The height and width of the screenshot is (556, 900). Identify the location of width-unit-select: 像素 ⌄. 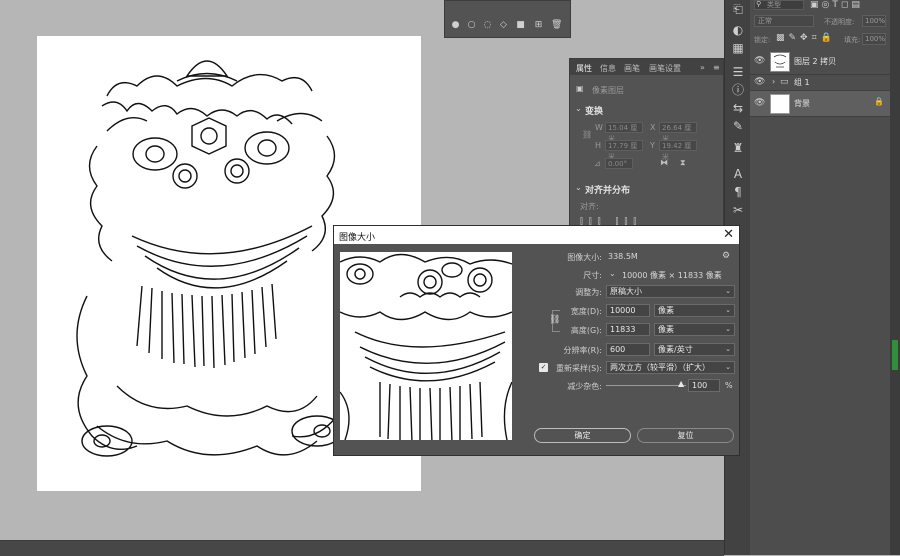
(694, 310).